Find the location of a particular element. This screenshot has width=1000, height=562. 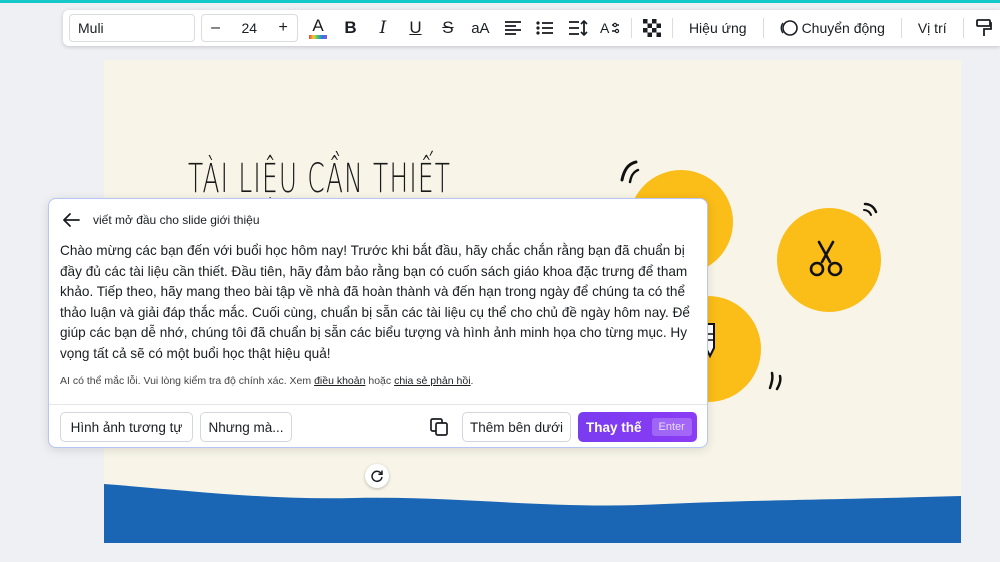

line-spacing-button is located at coordinates (578, 28).